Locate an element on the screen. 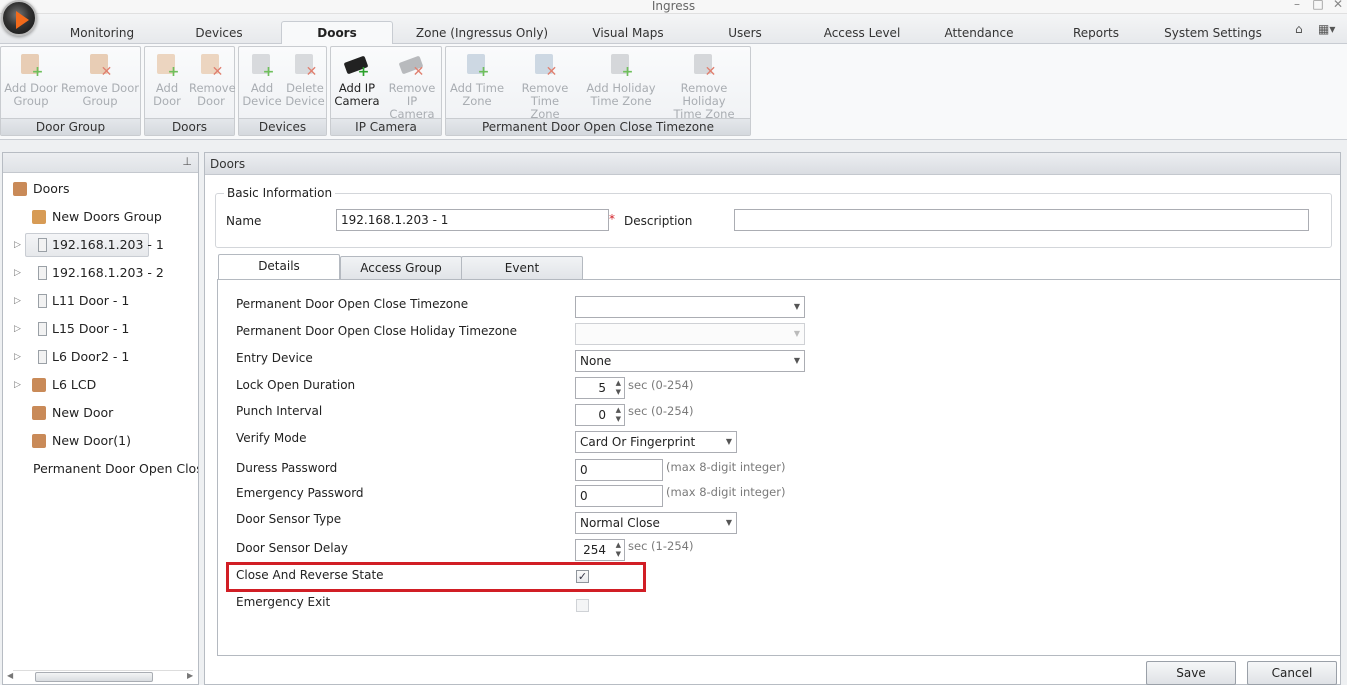 This screenshot has height=685, width=1347. tree-item: ▷ 192.168.1.203 - 2 is located at coordinates (89, 273).